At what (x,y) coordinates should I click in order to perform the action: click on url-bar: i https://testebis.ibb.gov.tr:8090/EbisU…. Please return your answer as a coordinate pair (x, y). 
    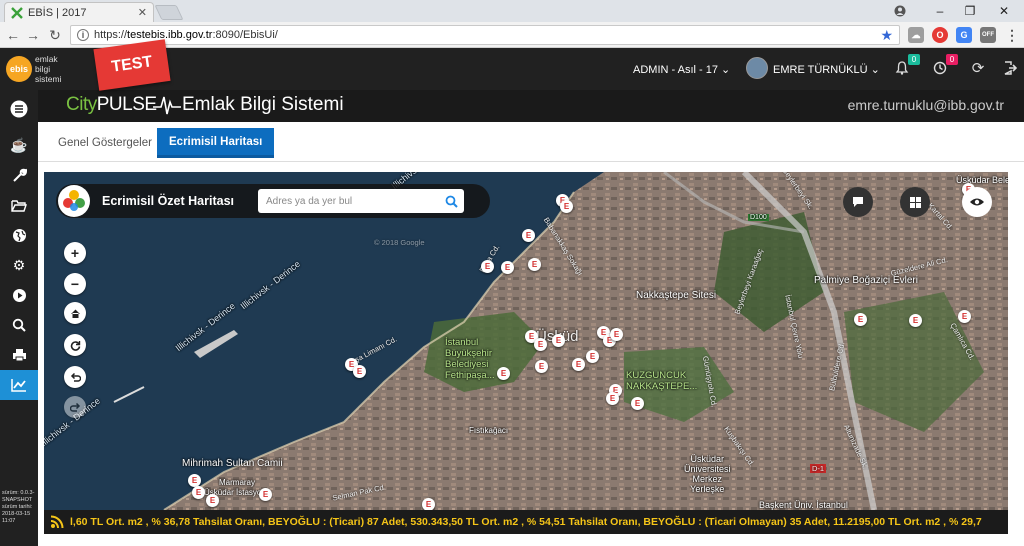
    Looking at the image, I should click on (485, 35).